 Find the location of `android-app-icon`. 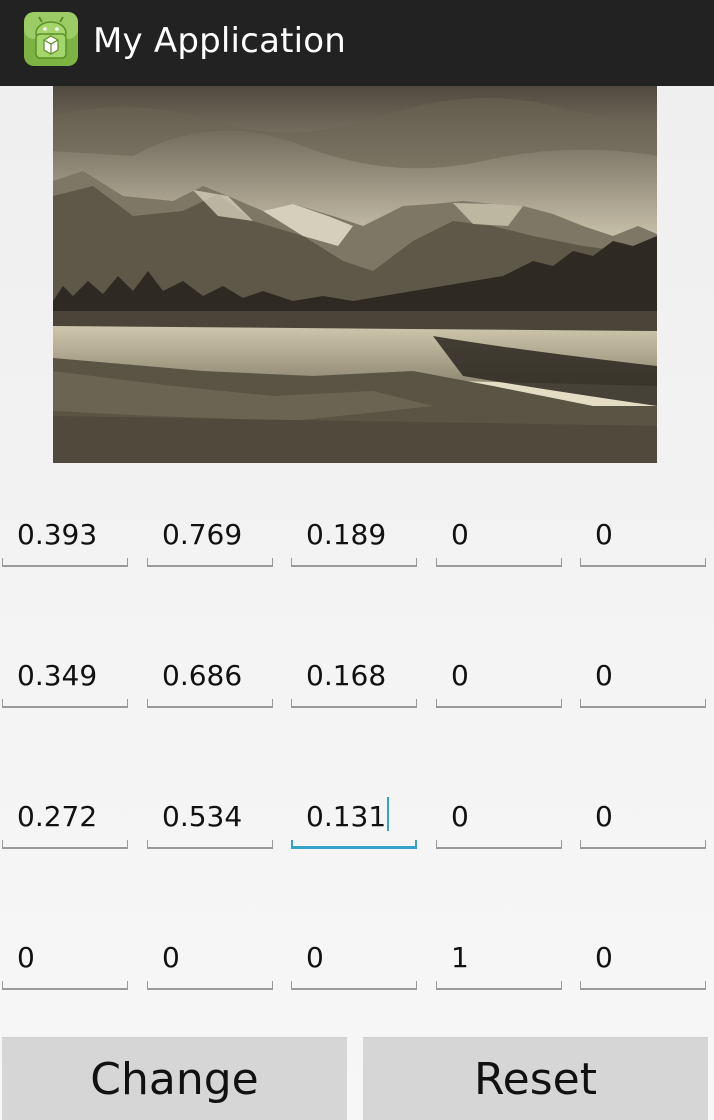

android-app-icon is located at coordinates (51, 39).